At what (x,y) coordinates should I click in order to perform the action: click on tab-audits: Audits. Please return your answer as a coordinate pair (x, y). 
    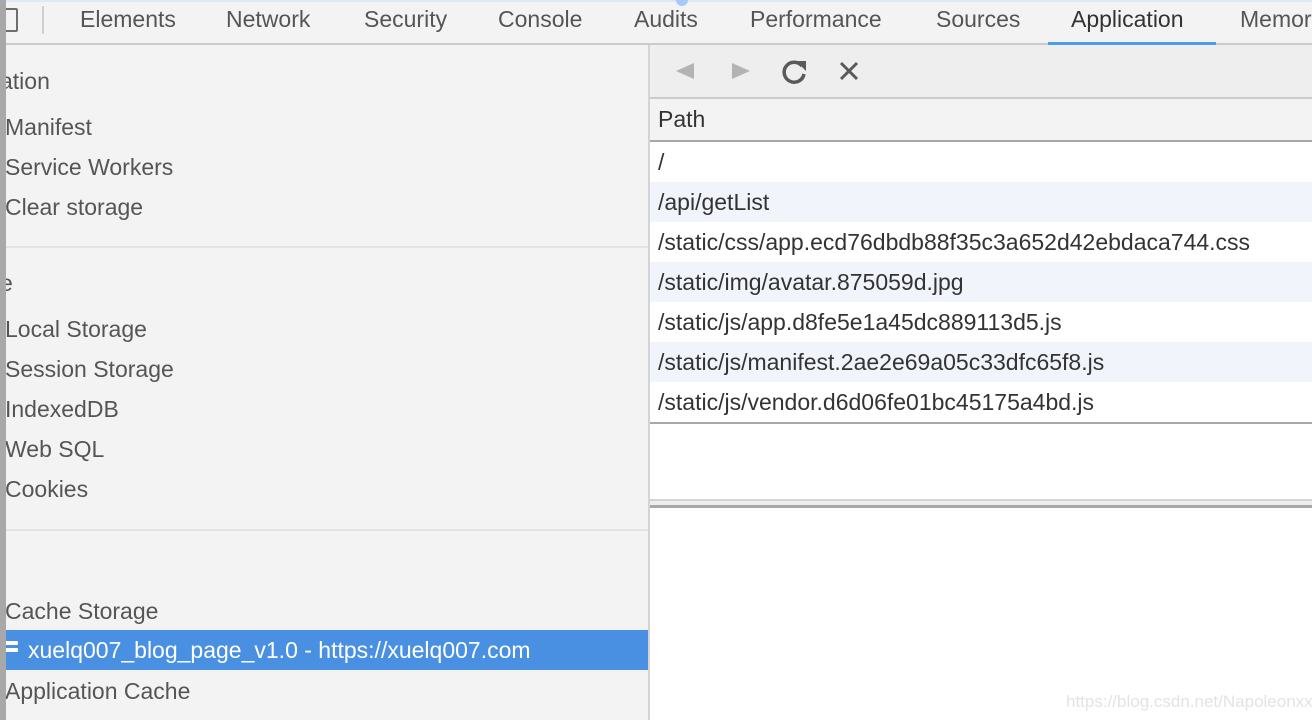
    Looking at the image, I should click on (666, 21).